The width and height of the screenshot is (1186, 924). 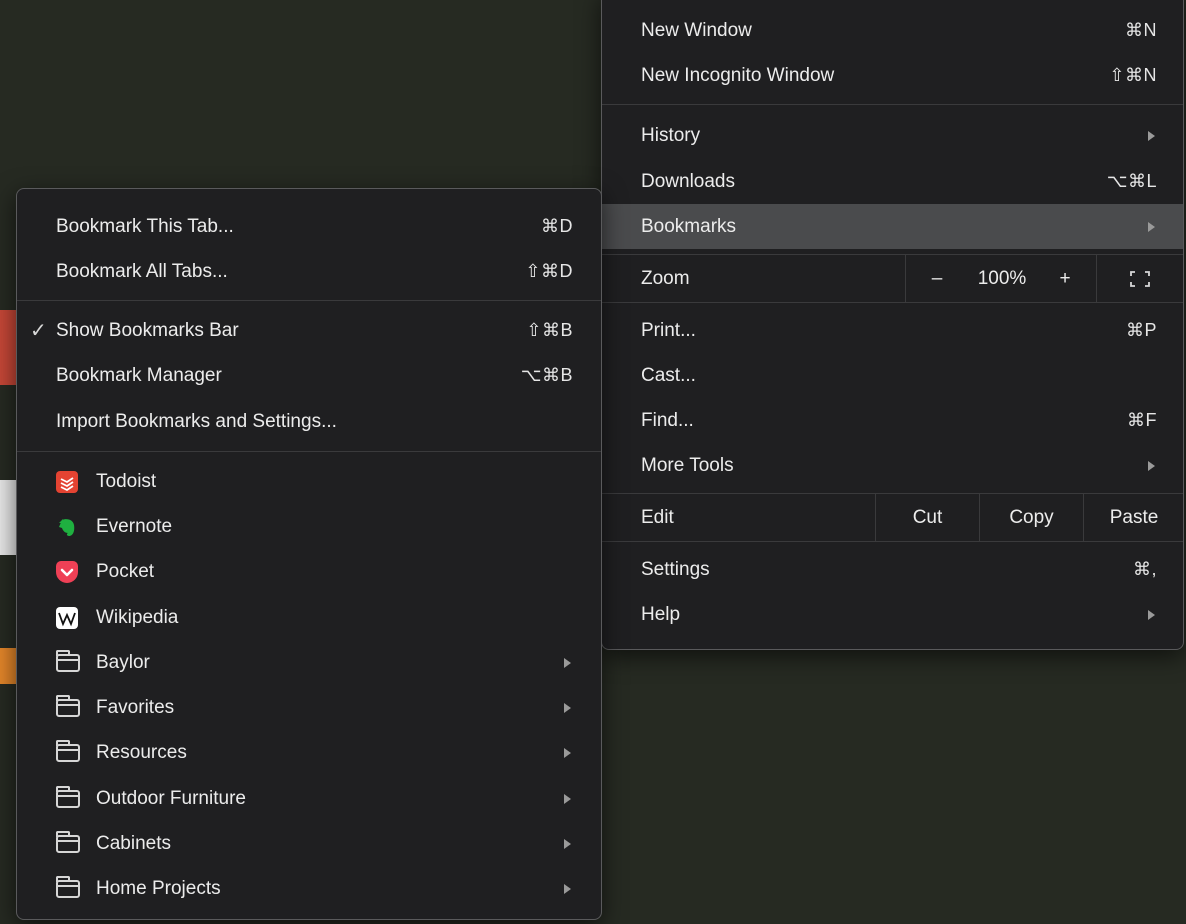 What do you see at coordinates (309, 888) in the screenshot?
I see `folder-home-projects: Home Projects` at bounding box center [309, 888].